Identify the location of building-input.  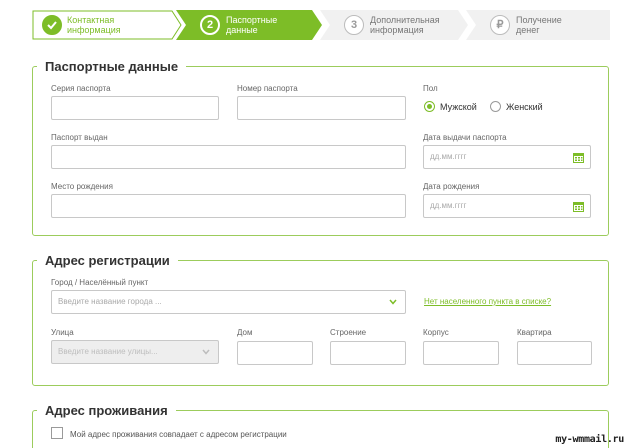
(368, 353).